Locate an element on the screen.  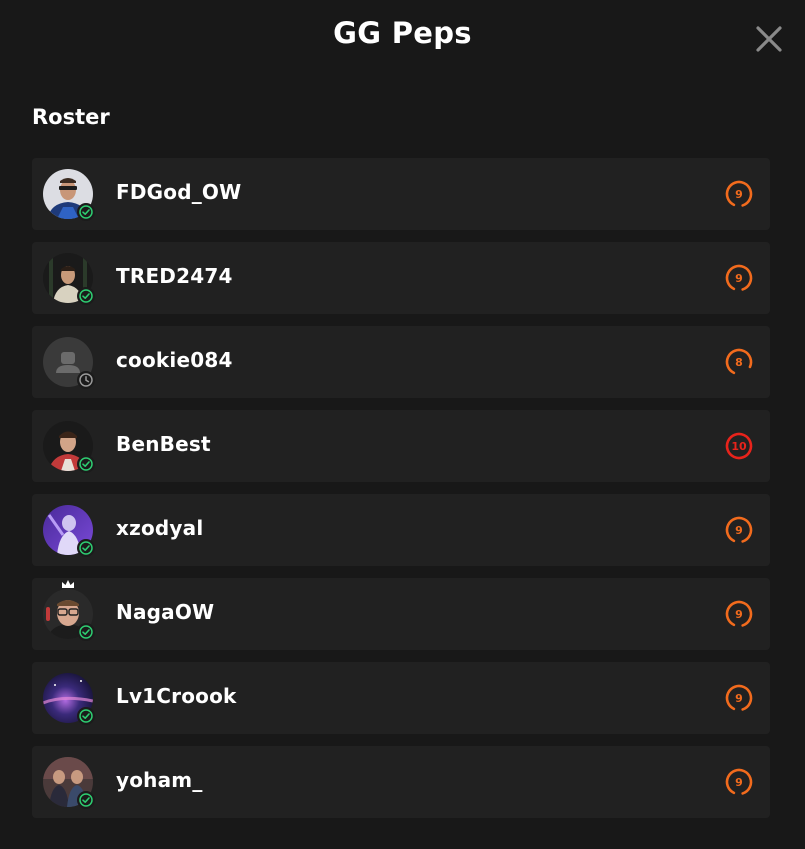
player-name: FDGod_OW is located at coordinates (178, 192).